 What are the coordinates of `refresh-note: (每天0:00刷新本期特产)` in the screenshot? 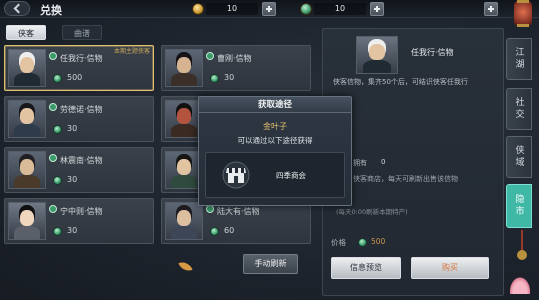 It's located at (372, 212).